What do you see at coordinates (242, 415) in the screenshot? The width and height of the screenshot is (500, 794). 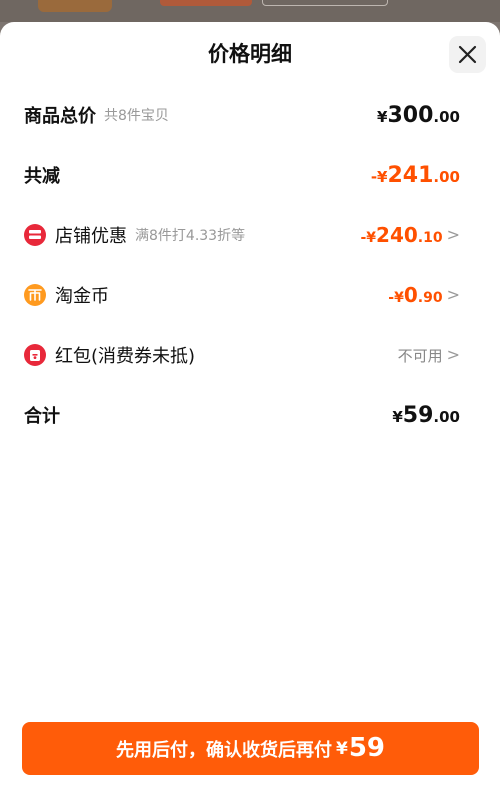 I see `total-row: 合计 ¥59.00` at bounding box center [242, 415].